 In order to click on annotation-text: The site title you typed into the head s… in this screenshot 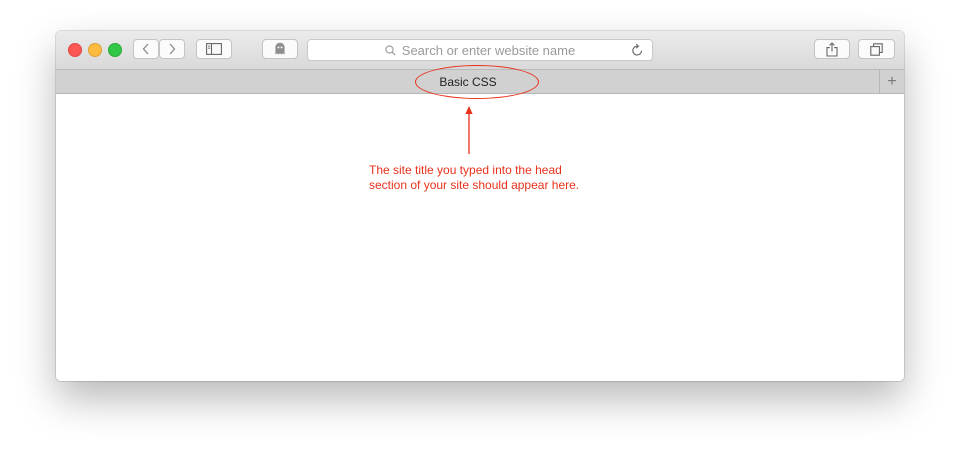, I will do `click(484, 178)`.